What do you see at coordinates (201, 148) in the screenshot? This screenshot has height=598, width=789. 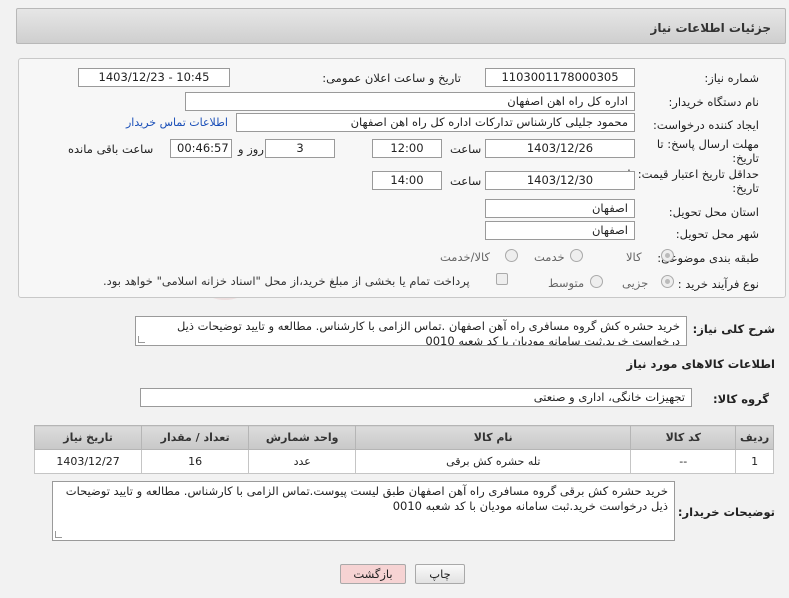 I see `remaining-time-field: 00:46:57` at bounding box center [201, 148].